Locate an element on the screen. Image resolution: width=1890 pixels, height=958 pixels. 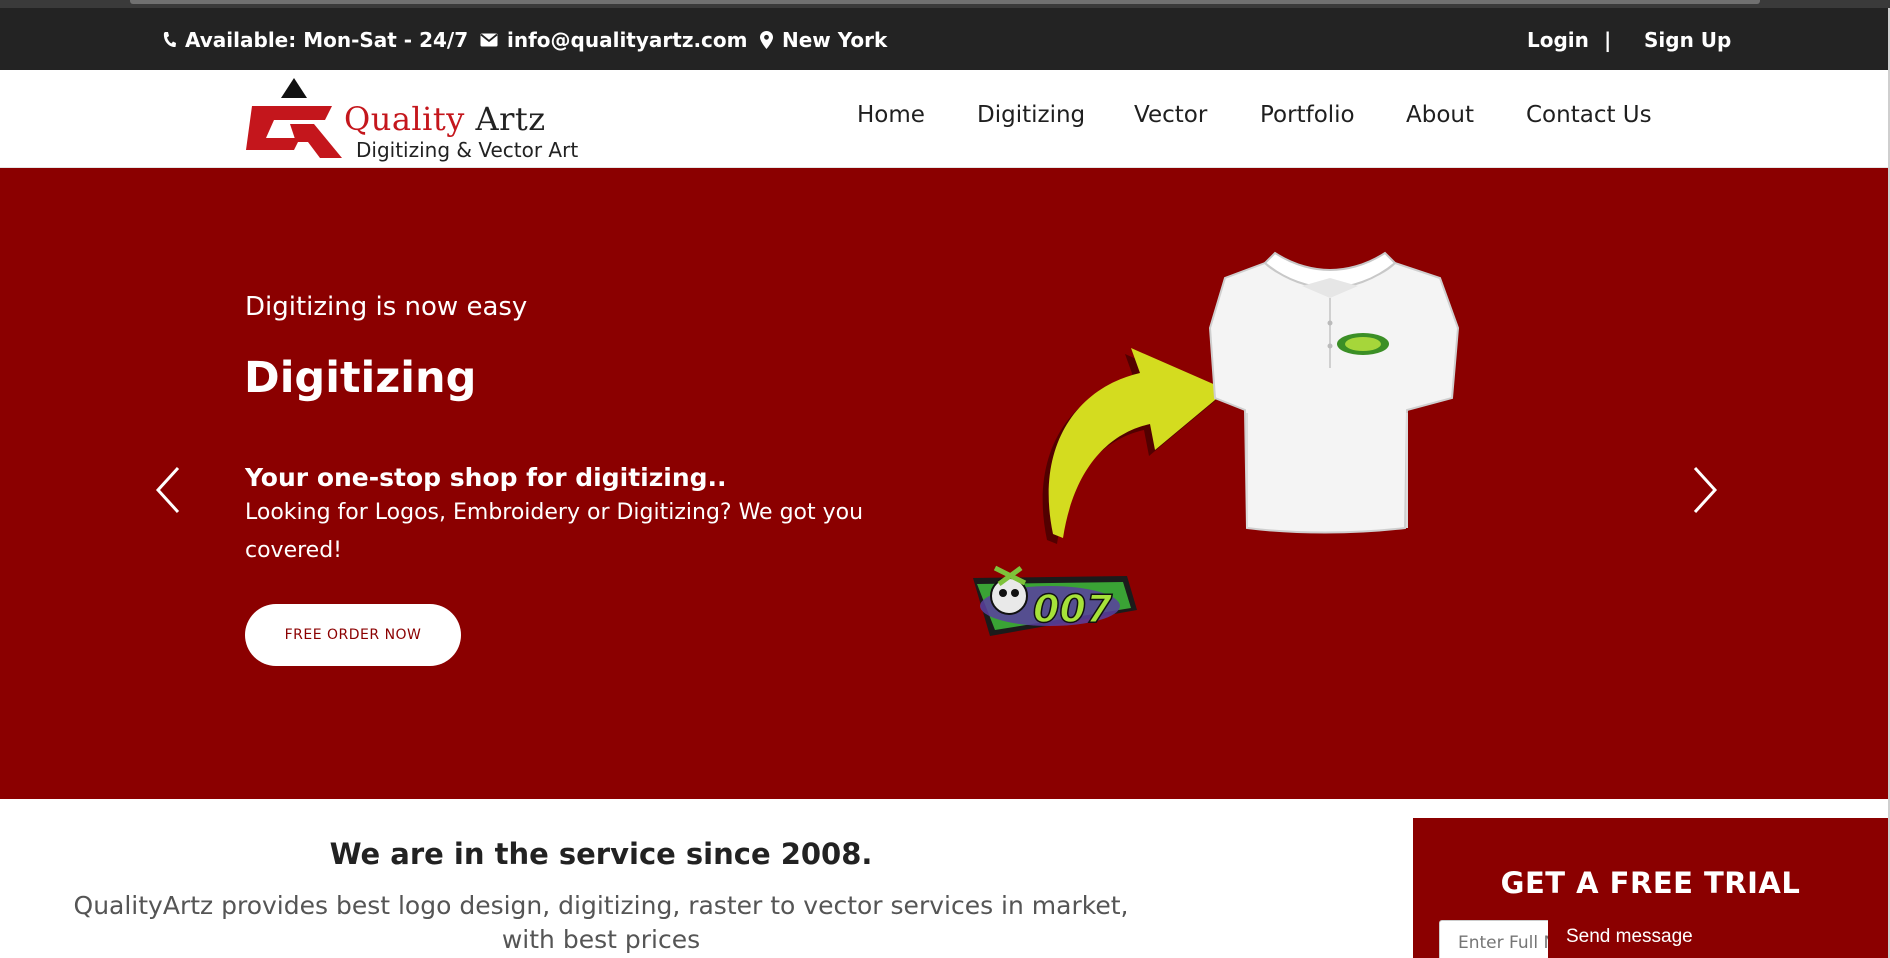
email-link: info@qualityartz.com is located at coordinates (627, 40).